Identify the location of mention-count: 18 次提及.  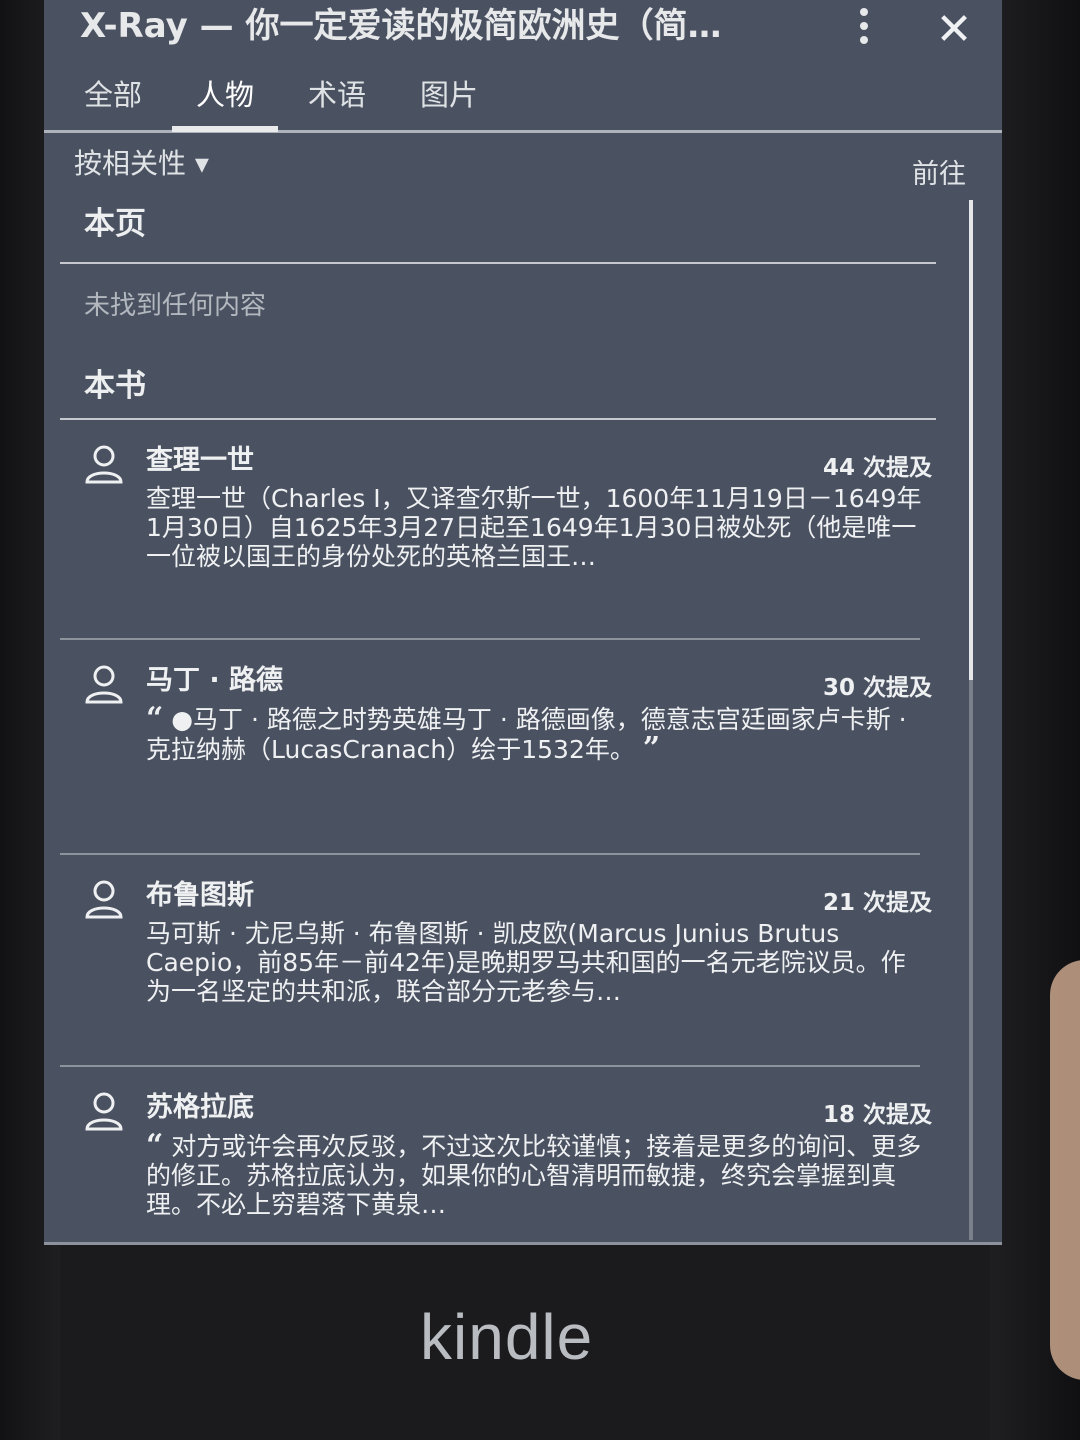
(877, 1115).